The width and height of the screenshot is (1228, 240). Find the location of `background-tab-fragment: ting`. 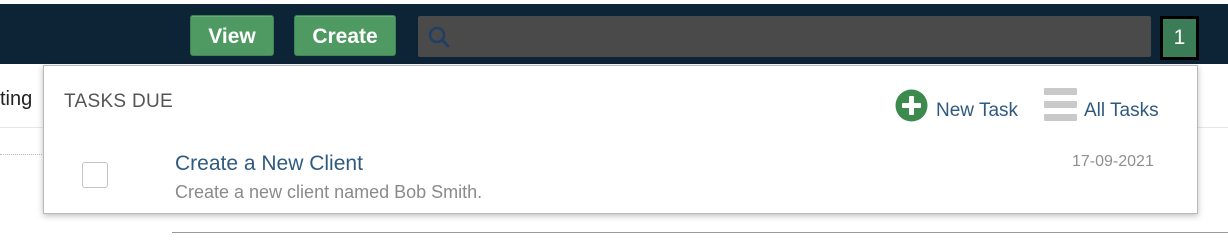

background-tab-fragment: ting is located at coordinates (22, 102).